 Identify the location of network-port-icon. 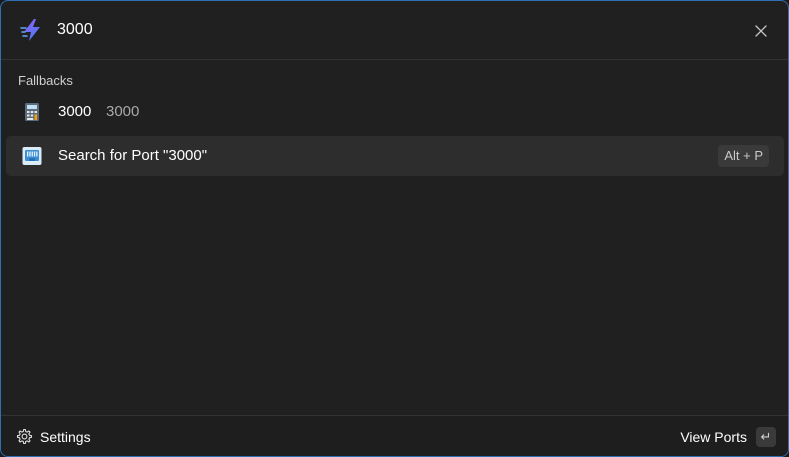
(32, 156).